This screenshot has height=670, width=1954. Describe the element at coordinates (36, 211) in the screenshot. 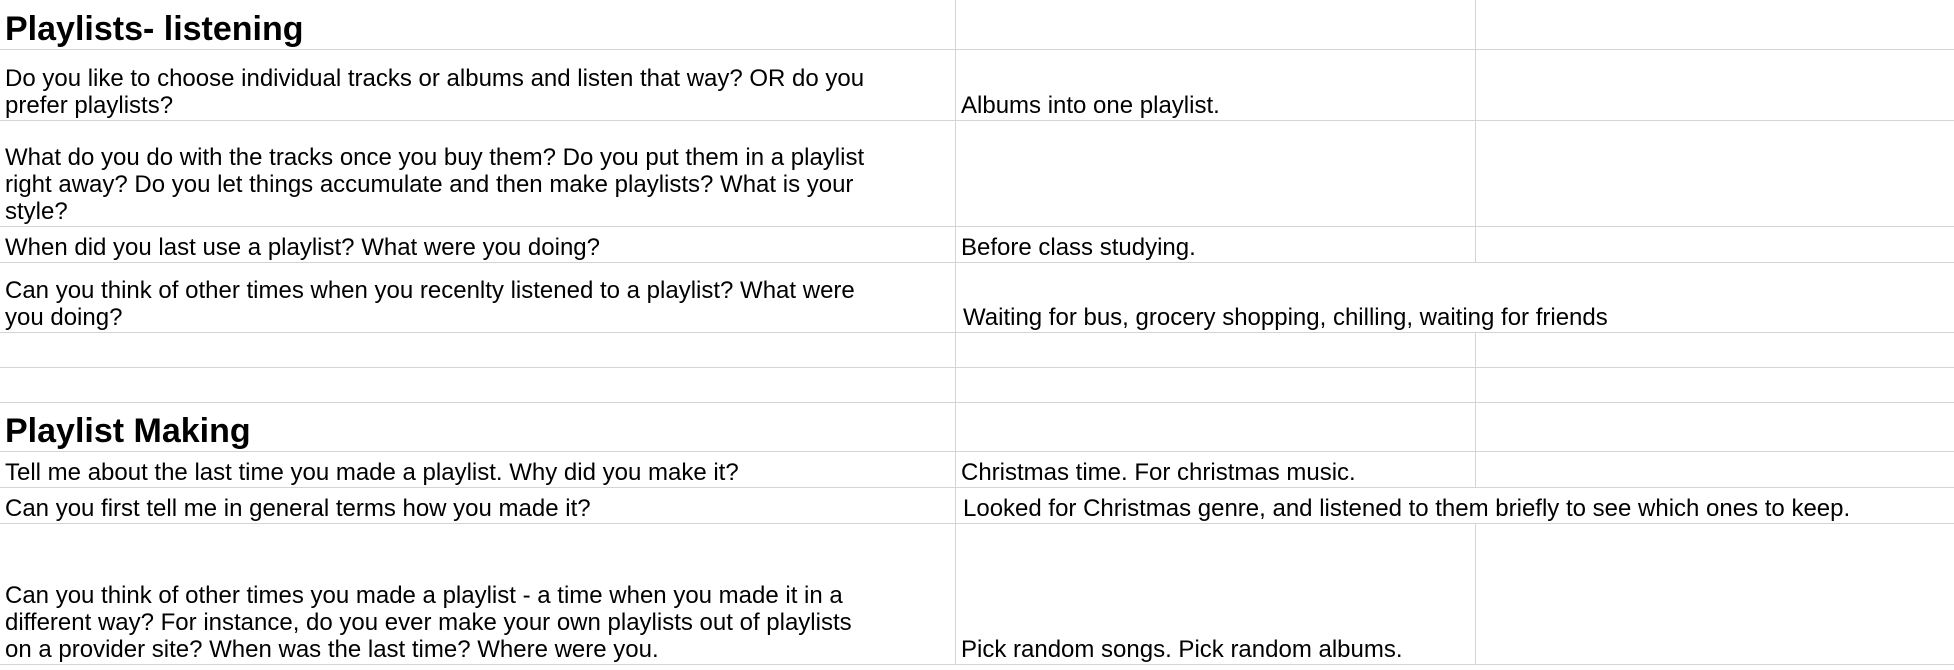

I see `question-line: style?` at that location.